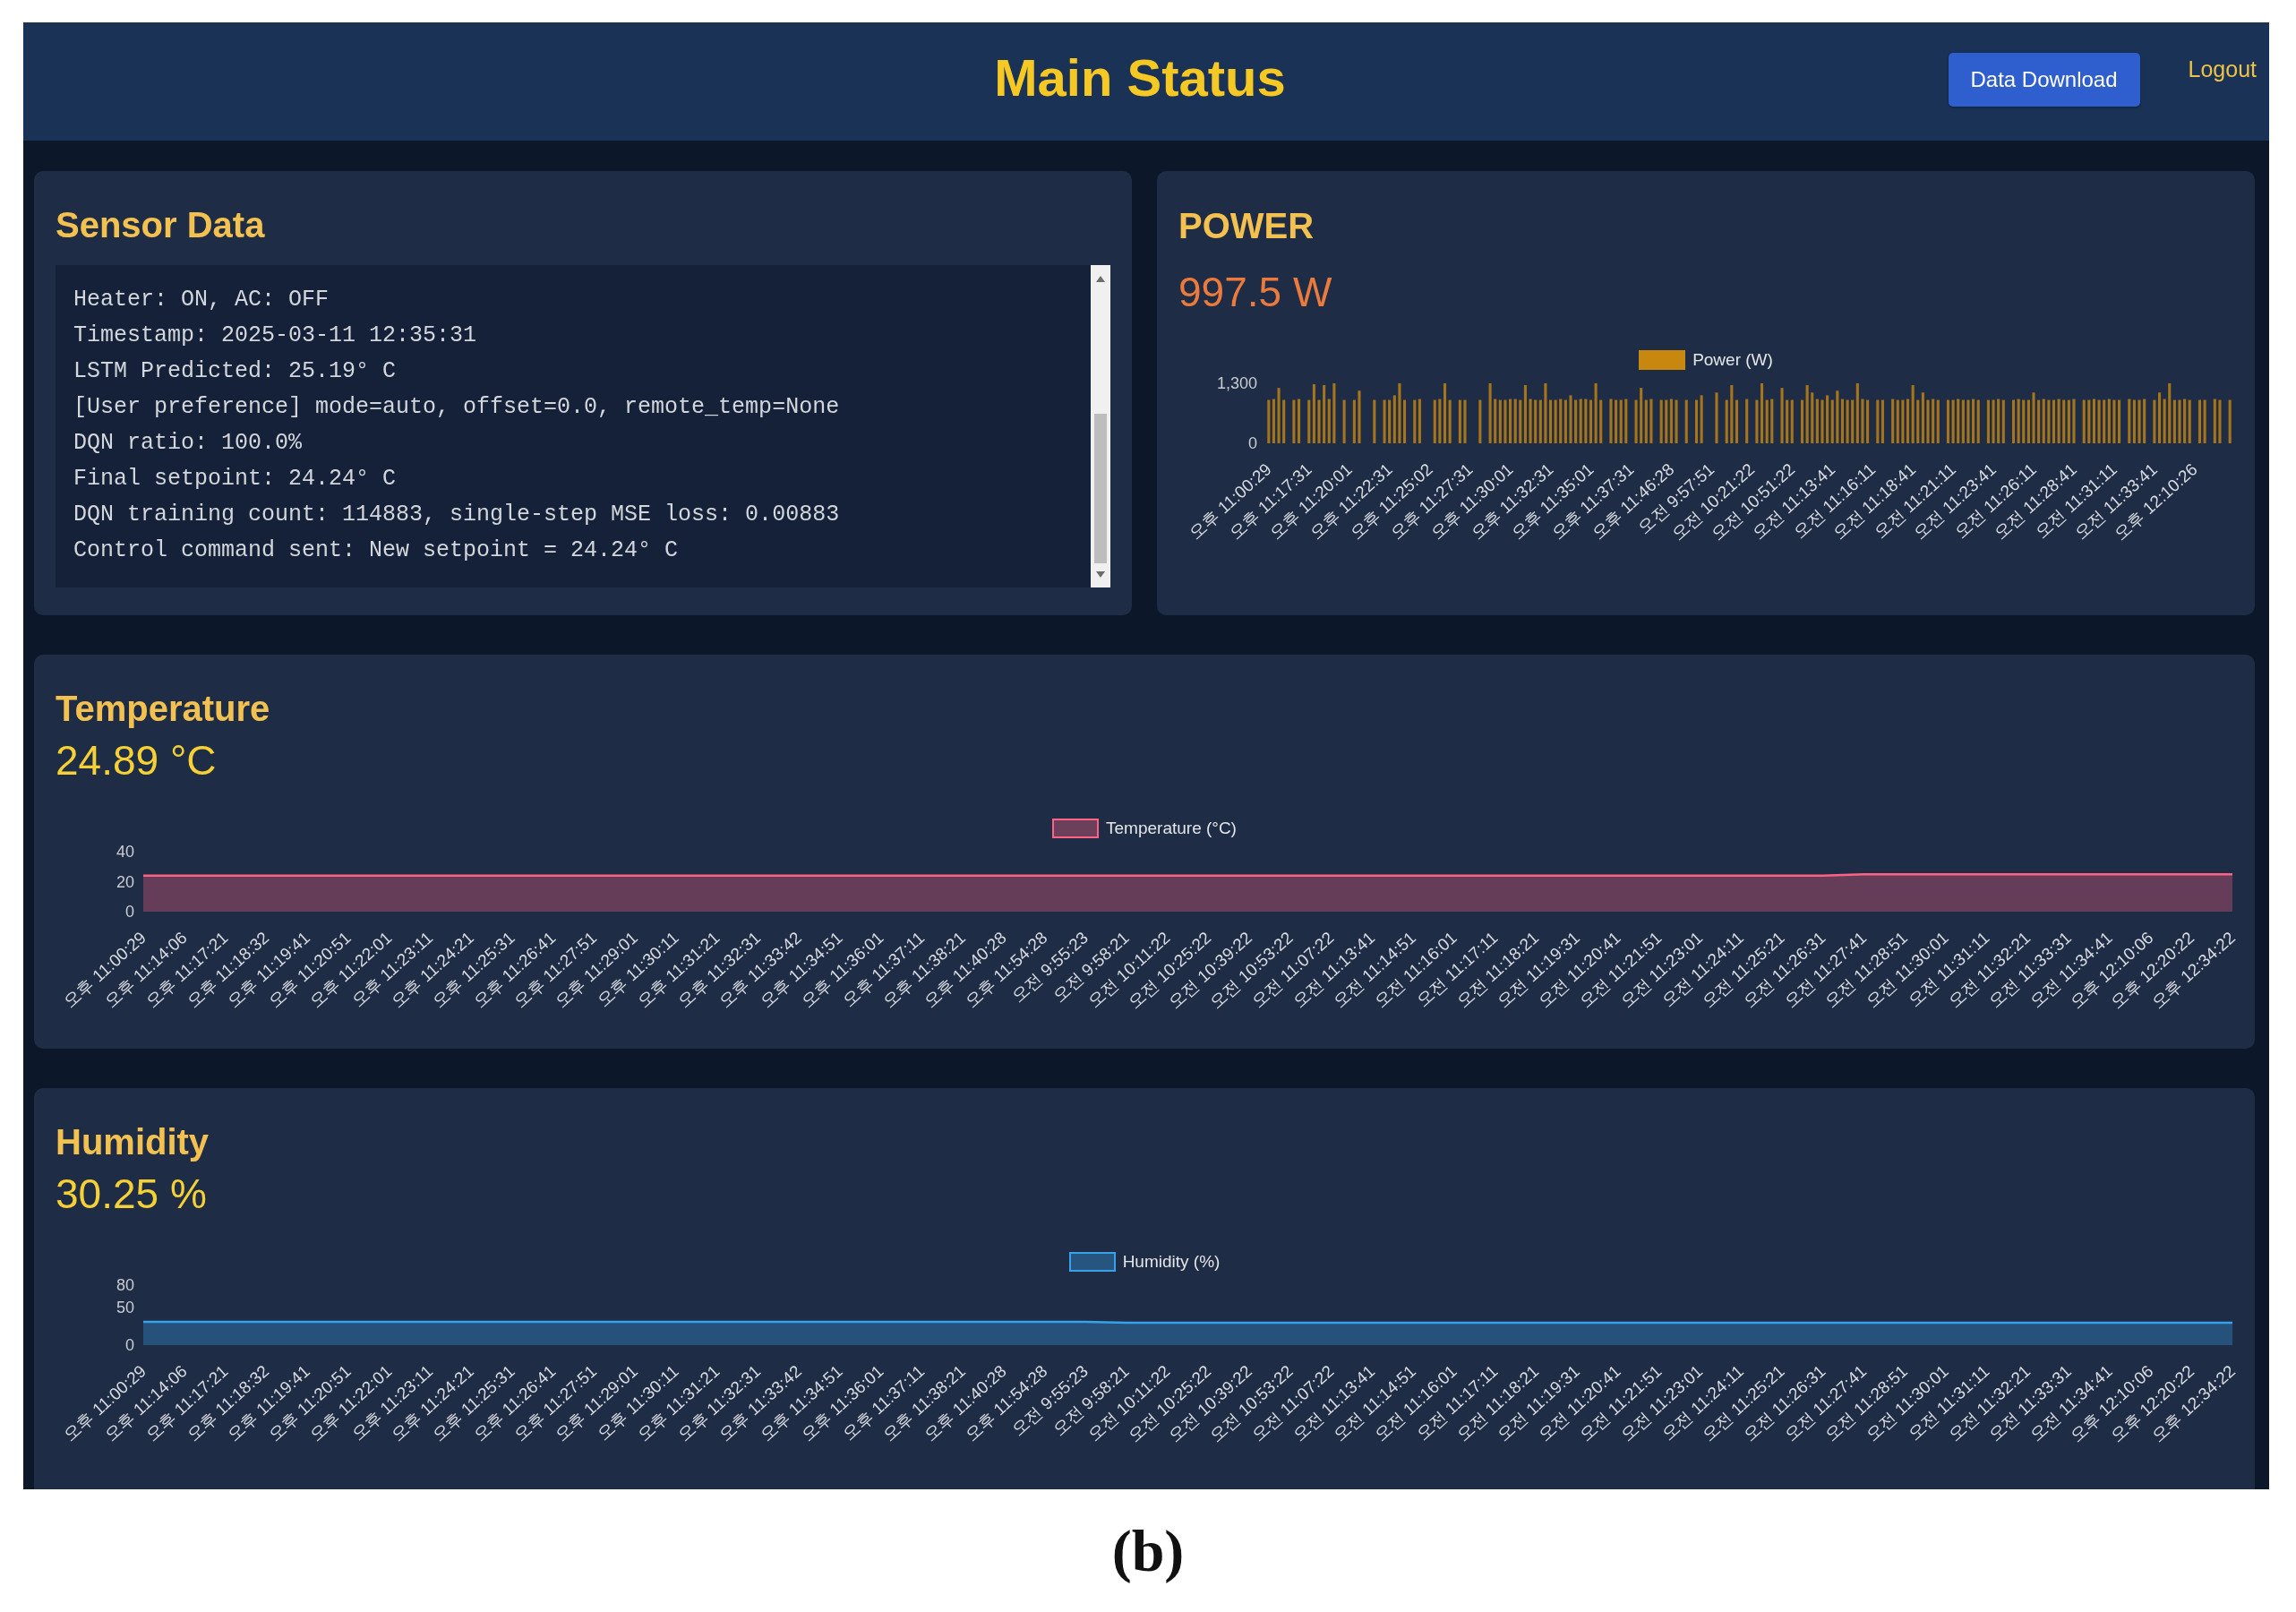 The width and height of the screenshot is (2296, 1612). I want to click on scroll-up-icon, so click(1100, 279).